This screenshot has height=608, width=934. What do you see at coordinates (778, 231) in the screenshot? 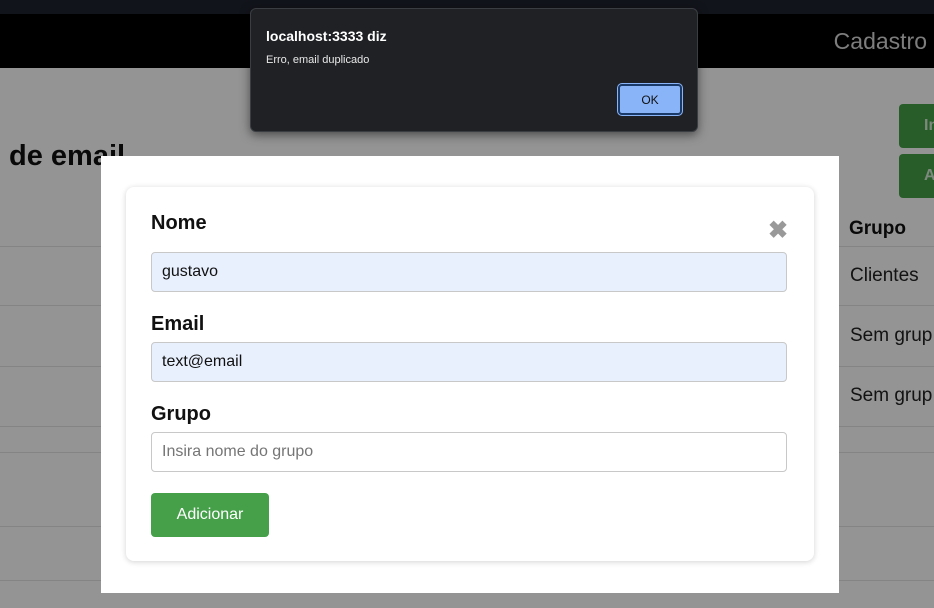
I see `close-icon: ✖` at bounding box center [778, 231].